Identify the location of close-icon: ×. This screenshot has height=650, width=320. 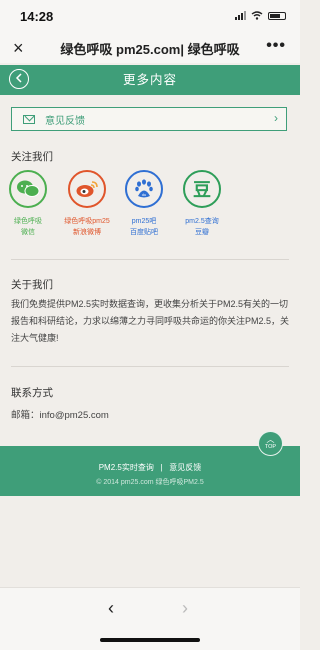
(18, 48).